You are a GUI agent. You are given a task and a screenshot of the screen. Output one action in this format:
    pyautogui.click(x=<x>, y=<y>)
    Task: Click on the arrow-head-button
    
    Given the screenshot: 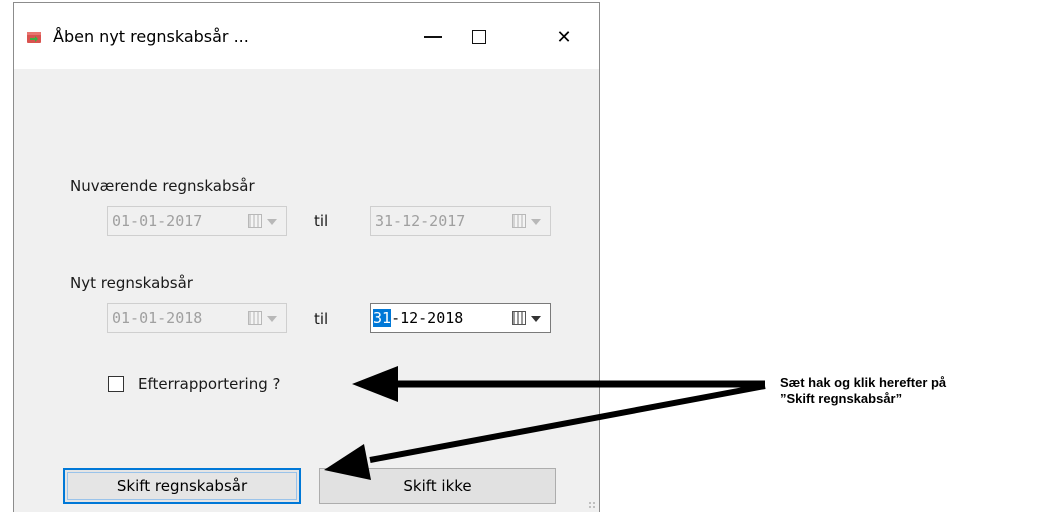 What is the action you would take?
    pyautogui.click(x=347, y=462)
    